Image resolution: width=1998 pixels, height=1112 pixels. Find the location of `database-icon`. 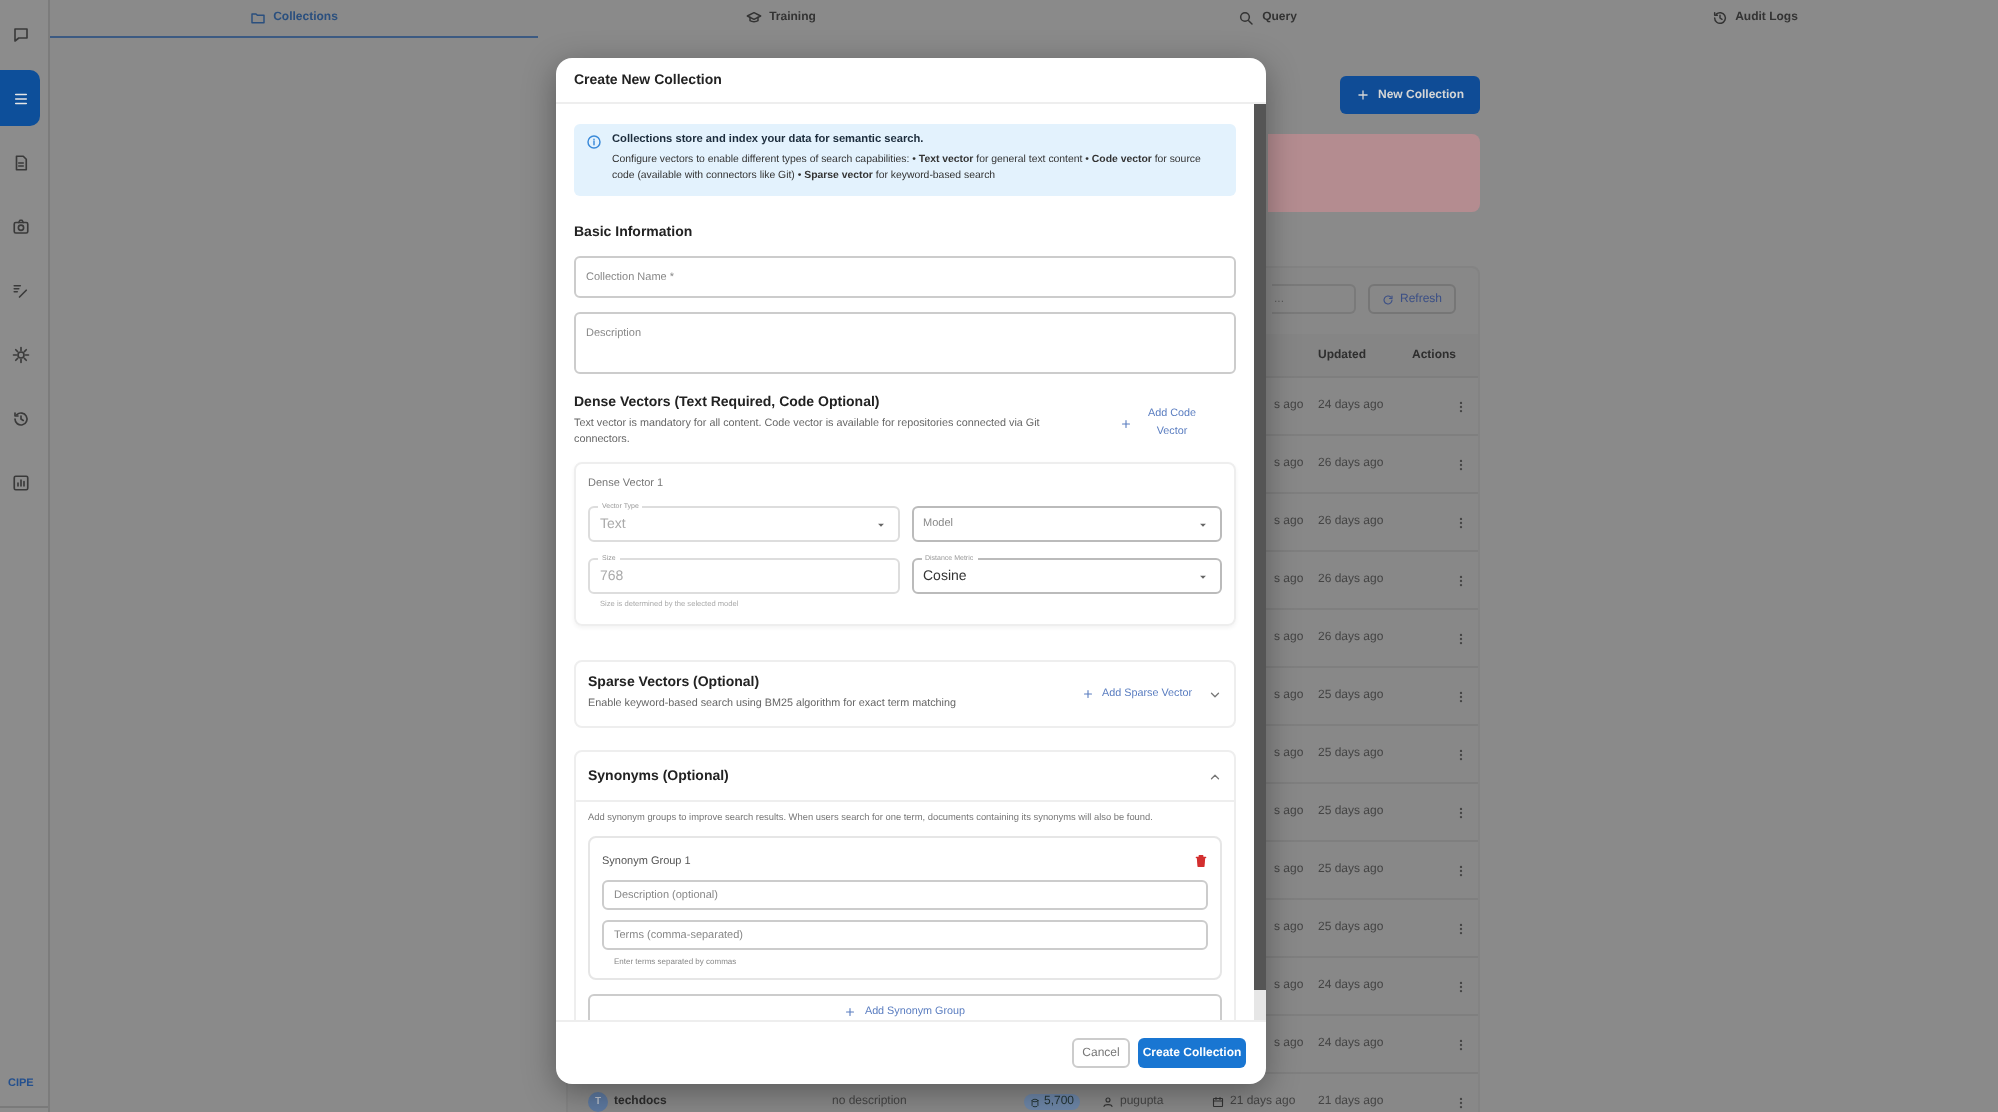

database-icon is located at coordinates (1035, 1102).